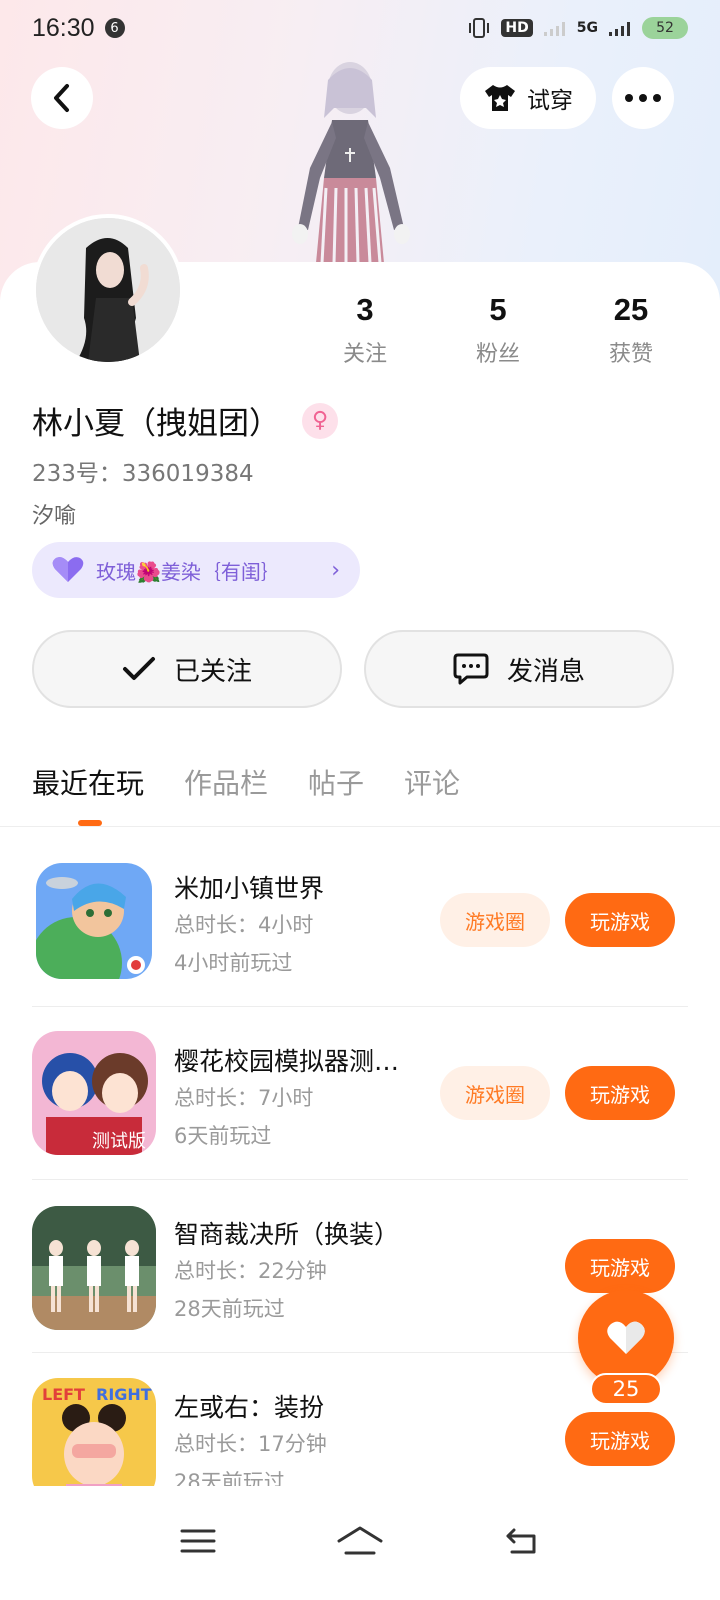 The width and height of the screenshot is (720, 1600). Describe the element at coordinates (54, 516) in the screenshot. I see `profile-bio: 汐喻` at that location.